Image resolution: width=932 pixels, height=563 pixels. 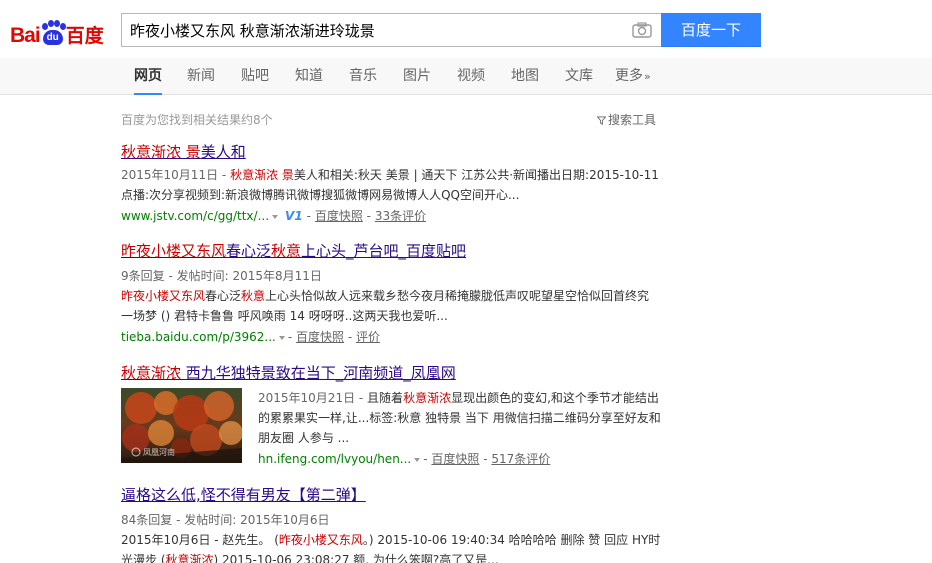 I want to click on autumn-foliage-image: 凤凰河南, so click(x=181, y=425).